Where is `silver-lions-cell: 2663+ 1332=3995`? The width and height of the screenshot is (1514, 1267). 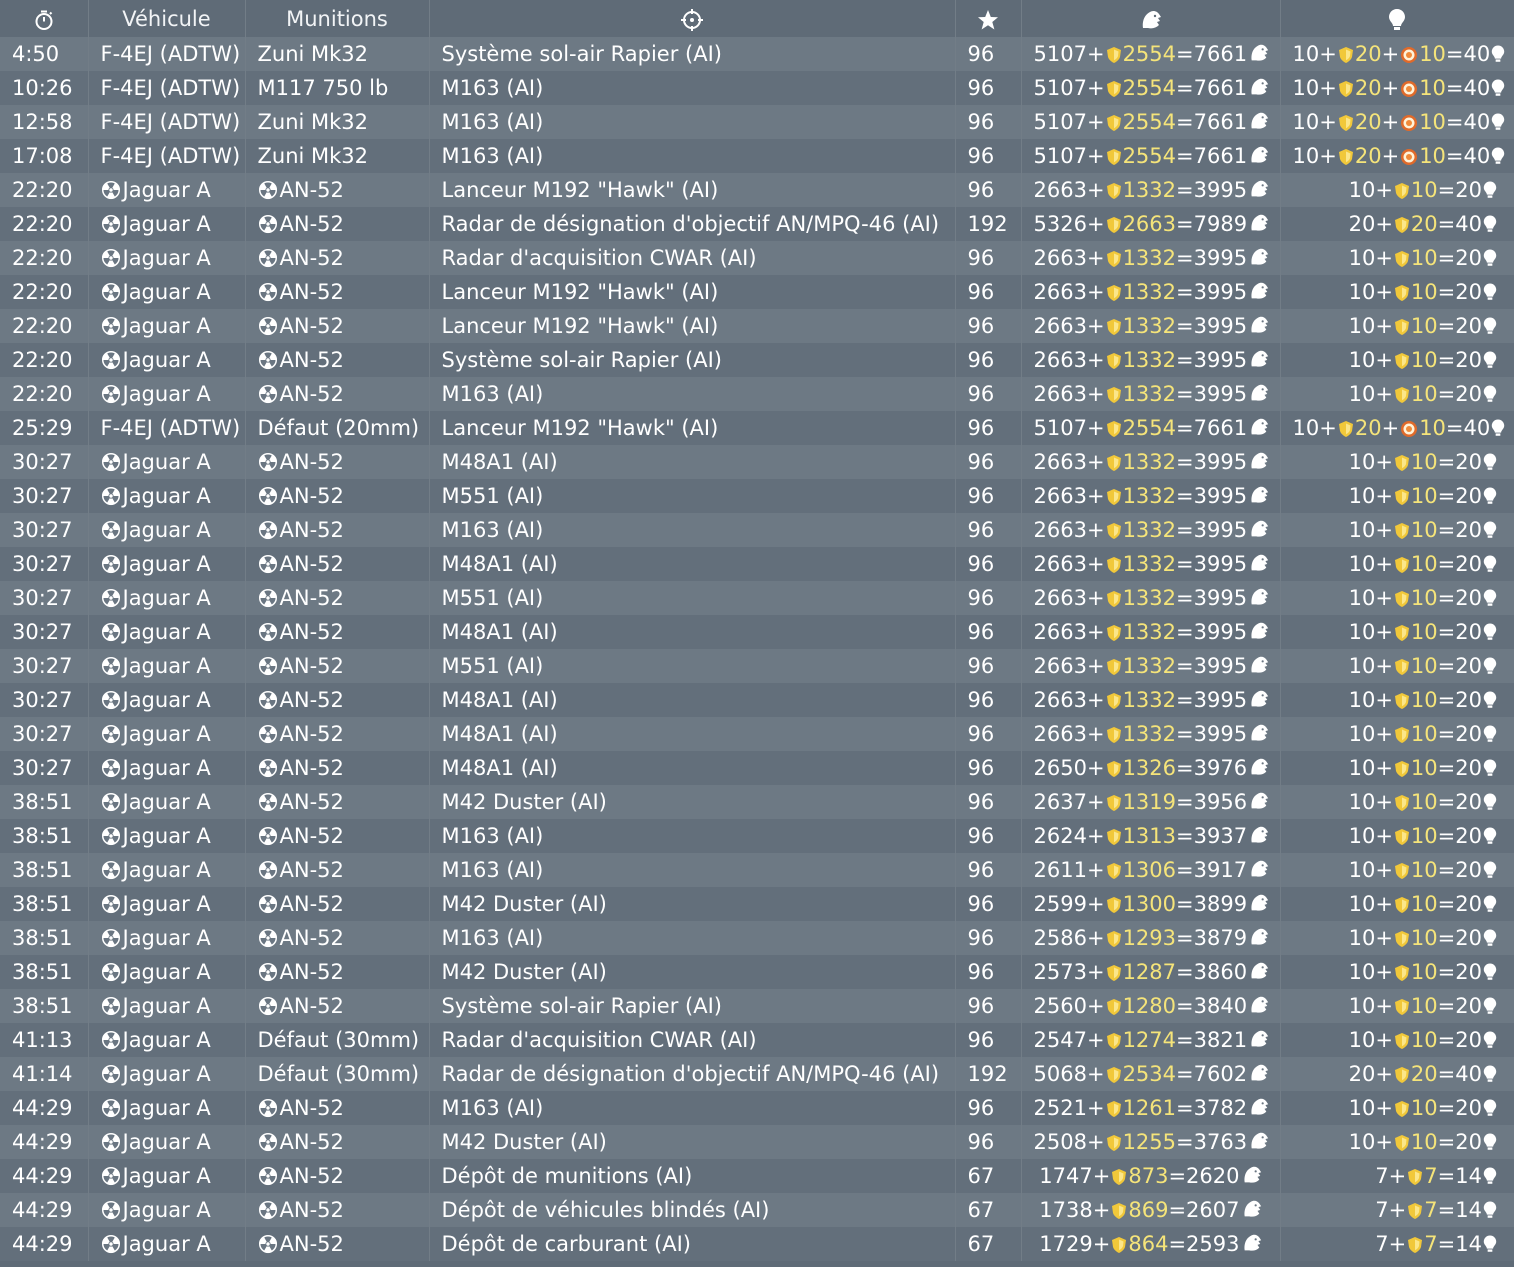 silver-lions-cell: 2663+ 1332=3995 is located at coordinates (1150, 462).